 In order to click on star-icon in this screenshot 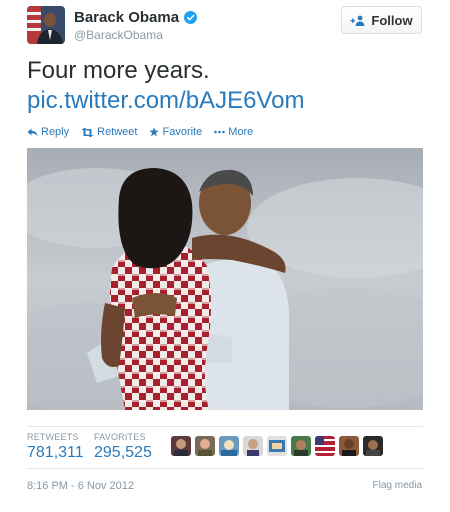, I will do `click(154, 132)`.